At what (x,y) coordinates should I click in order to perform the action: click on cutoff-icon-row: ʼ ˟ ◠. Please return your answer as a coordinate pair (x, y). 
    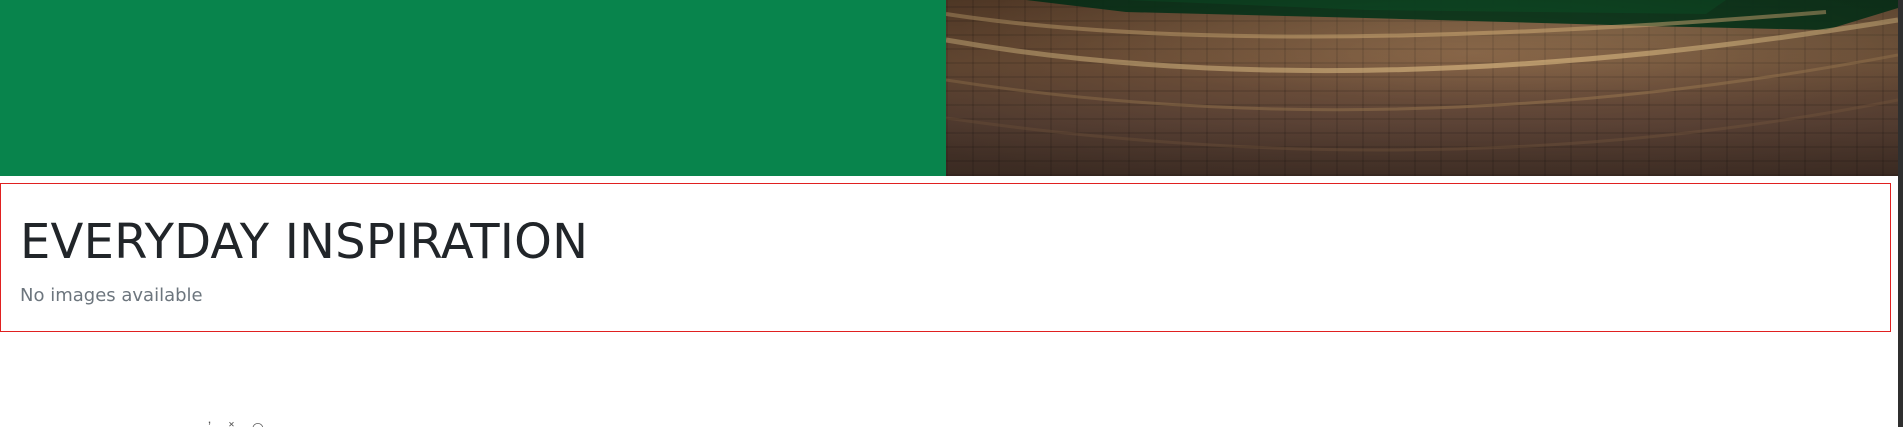
    Looking at the image, I should click on (236, 423).